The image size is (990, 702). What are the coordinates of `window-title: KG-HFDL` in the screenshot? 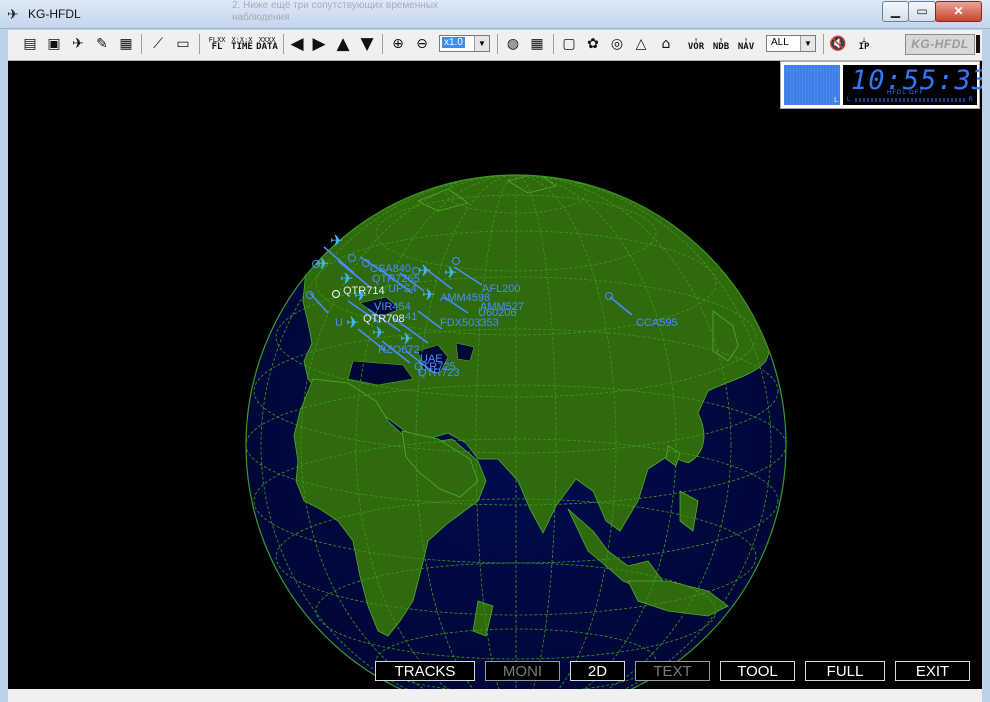 It's located at (54, 14).